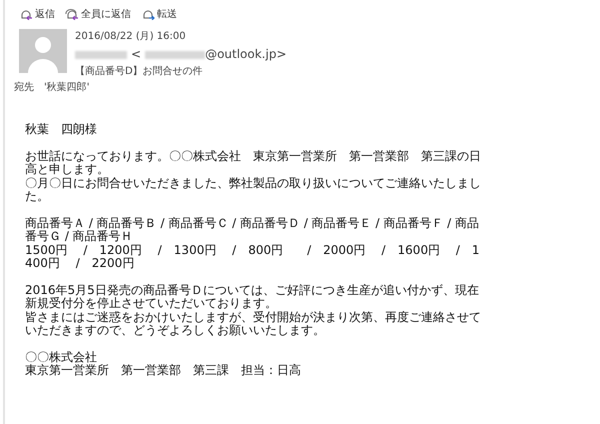 This screenshot has width=600, height=424. I want to click on redacted-address, so click(175, 54).